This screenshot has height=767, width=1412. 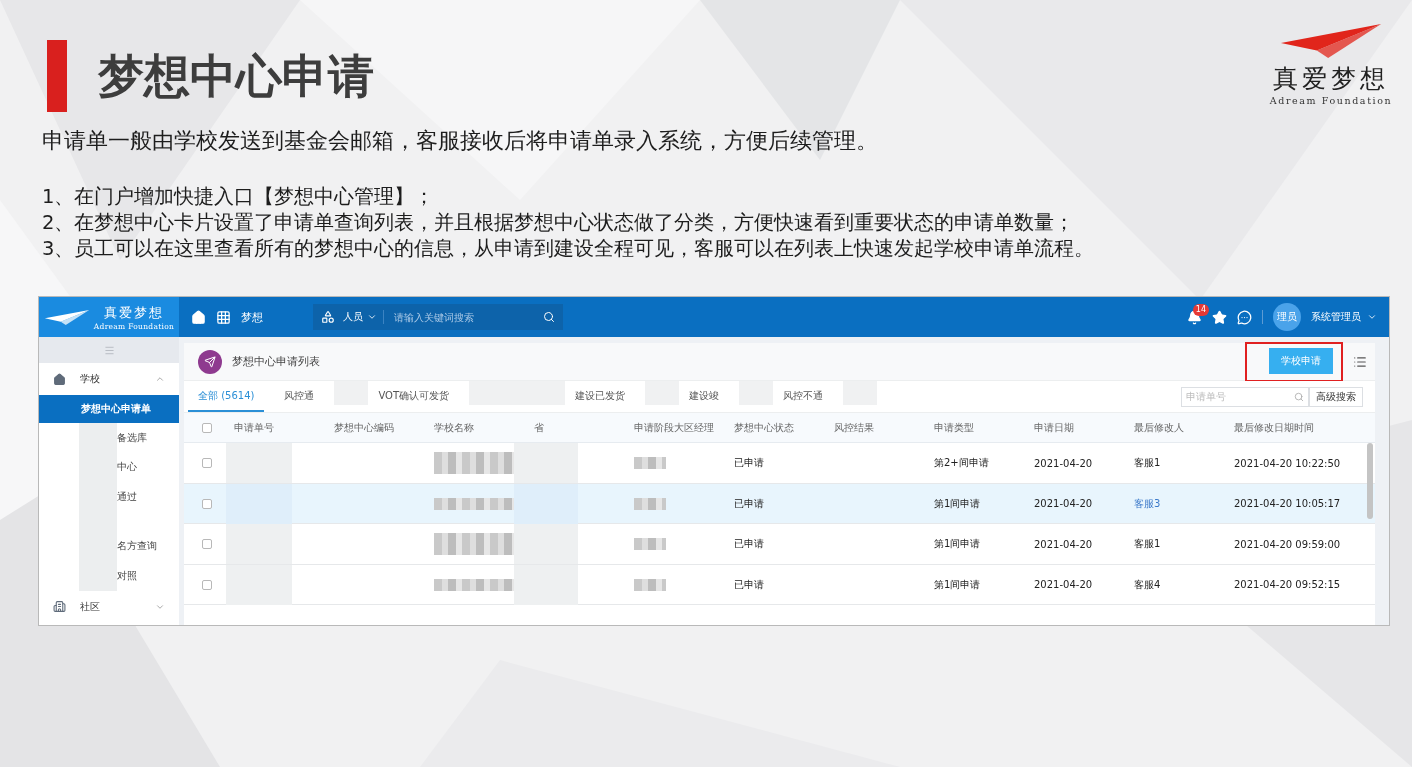 I want to click on column-header: 申请阶段大区经理, so click(x=674, y=427).